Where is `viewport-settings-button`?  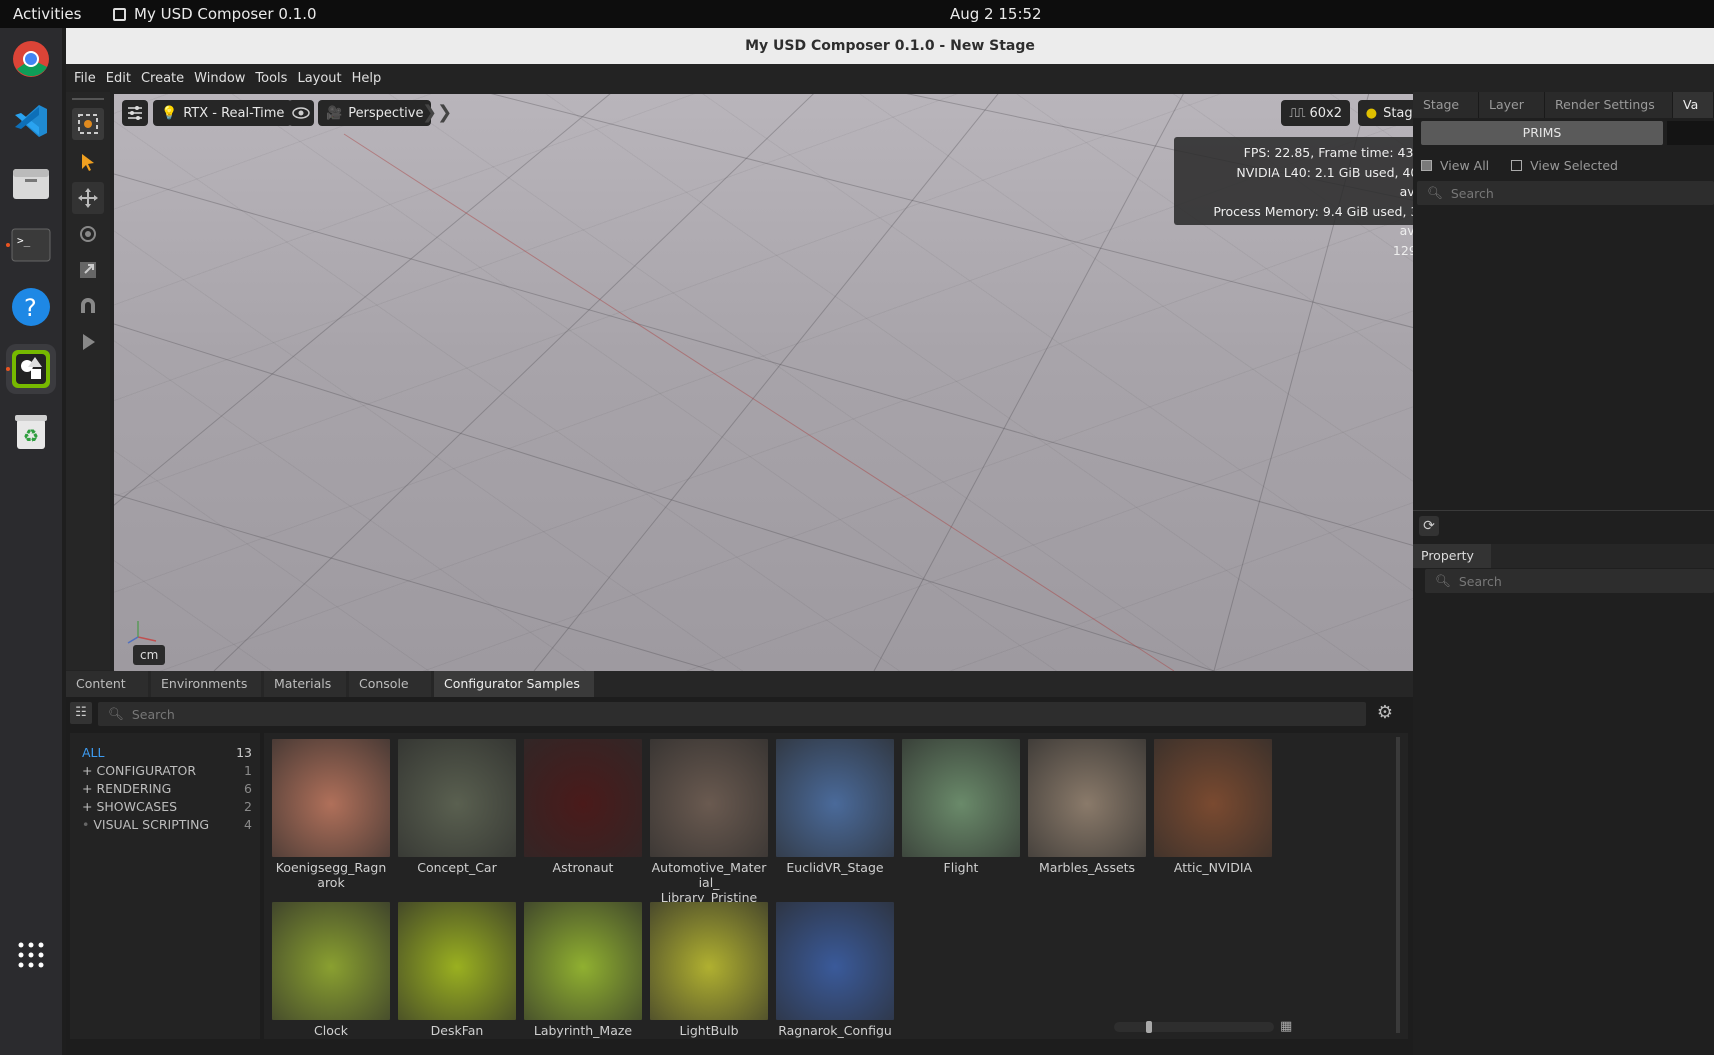
viewport-settings-button is located at coordinates (135, 113).